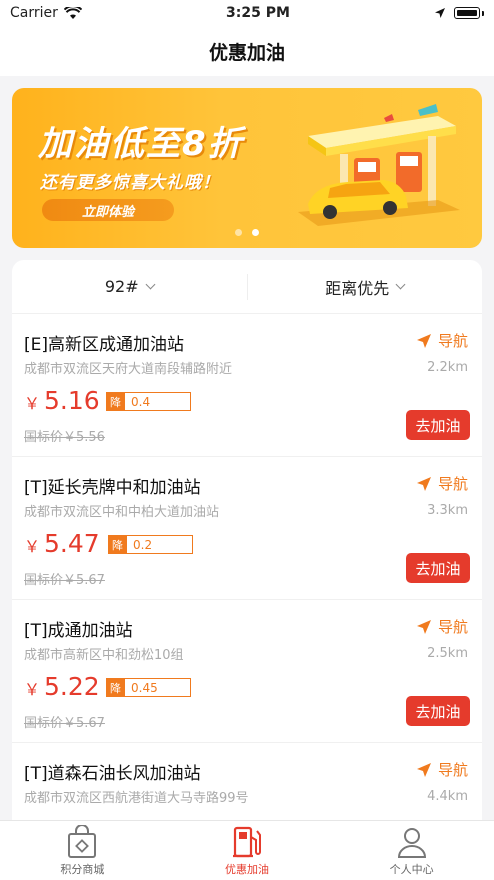 Image resolution: width=494 pixels, height=880 pixels. Describe the element at coordinates (447, 653) in the screenshot. I see `station-distance: 2.5km` at that location.